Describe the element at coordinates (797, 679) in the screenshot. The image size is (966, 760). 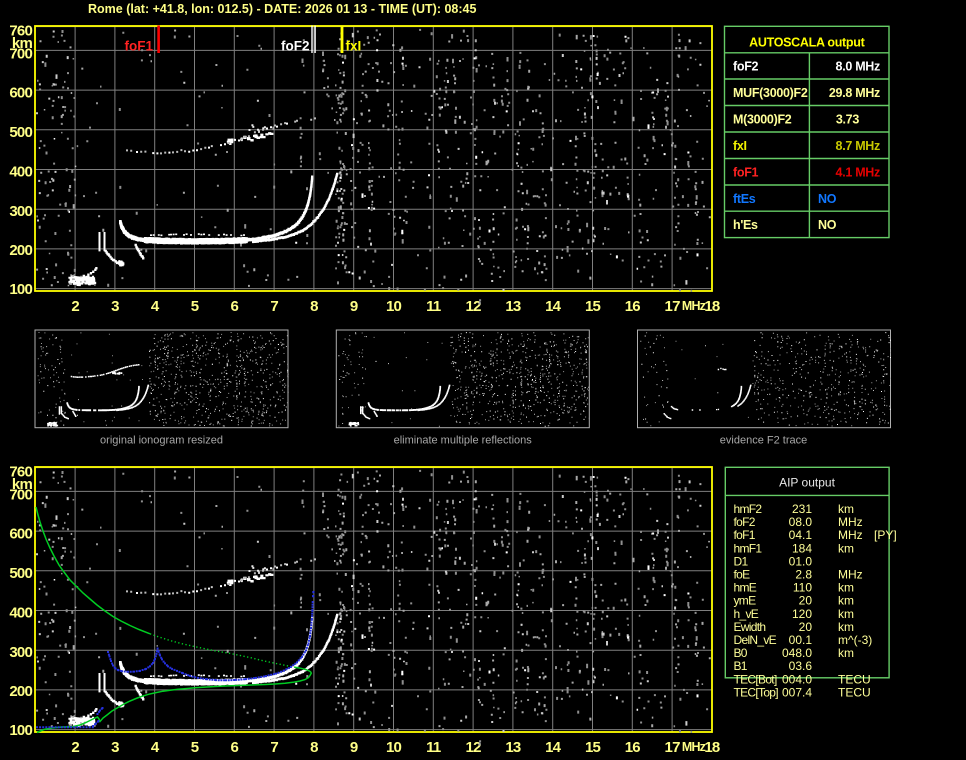
I see `svg-text: 004.0` at that location.